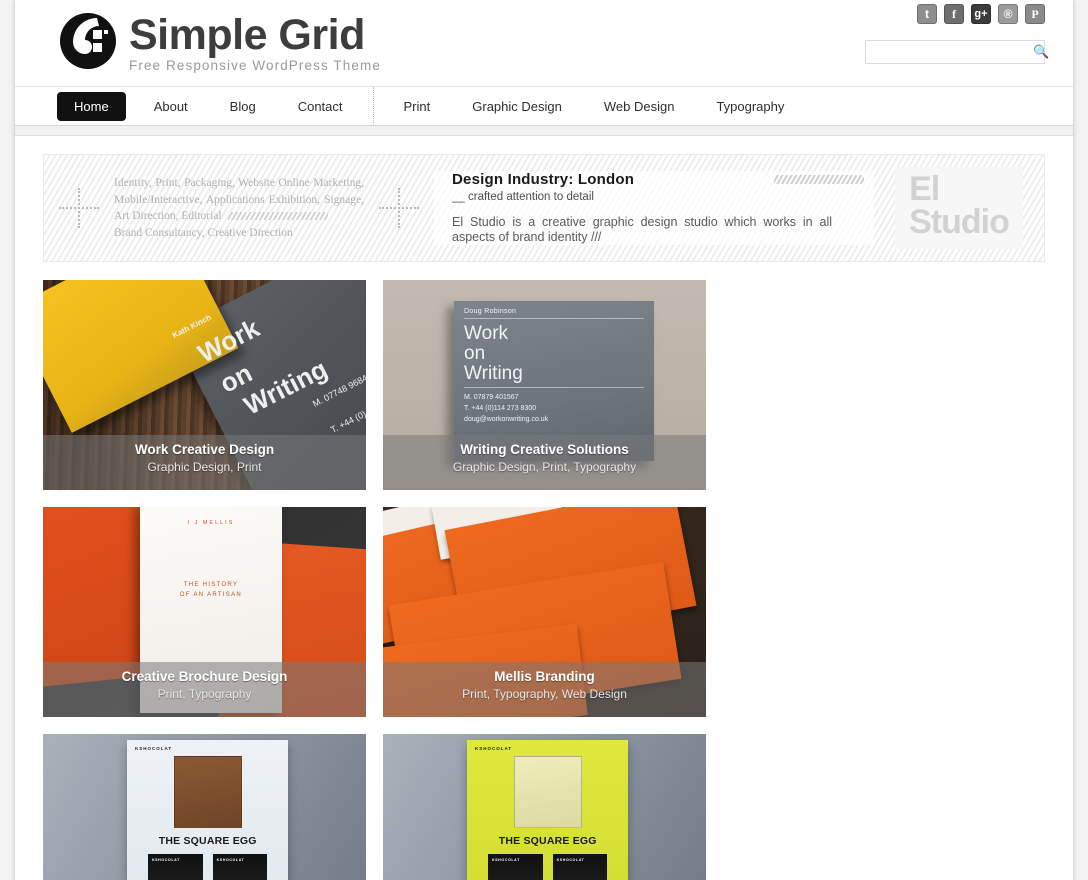 The image size is (1088, 880). Describe the element at coordinates (486, 333) in the screenshot. I see `card-line1-text: Work` at that location.